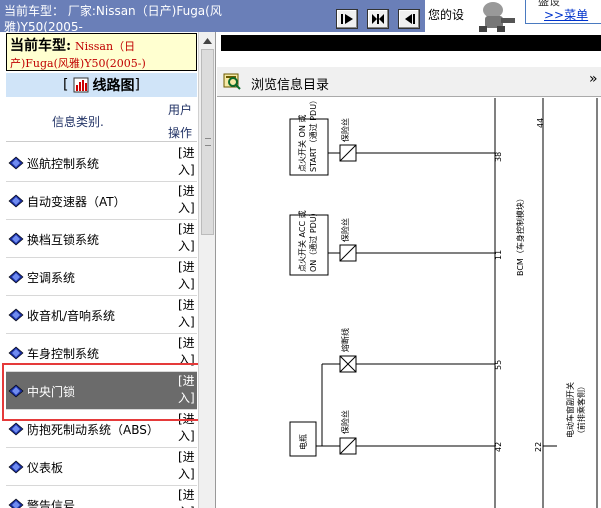 The width and height of the screenshot is (601, 508). I want to click on vehicle-header-label: 当前车型：, so click(34, 11).